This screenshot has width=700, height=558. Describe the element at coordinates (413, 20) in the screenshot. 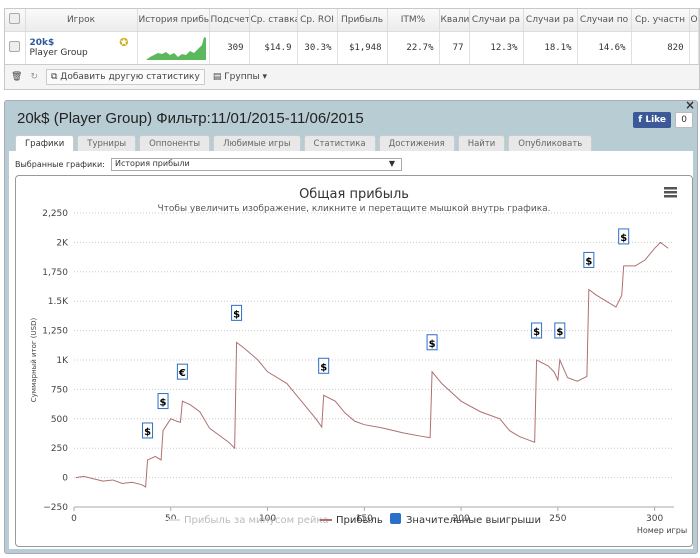

I see `col-header: ITM%` at that location.